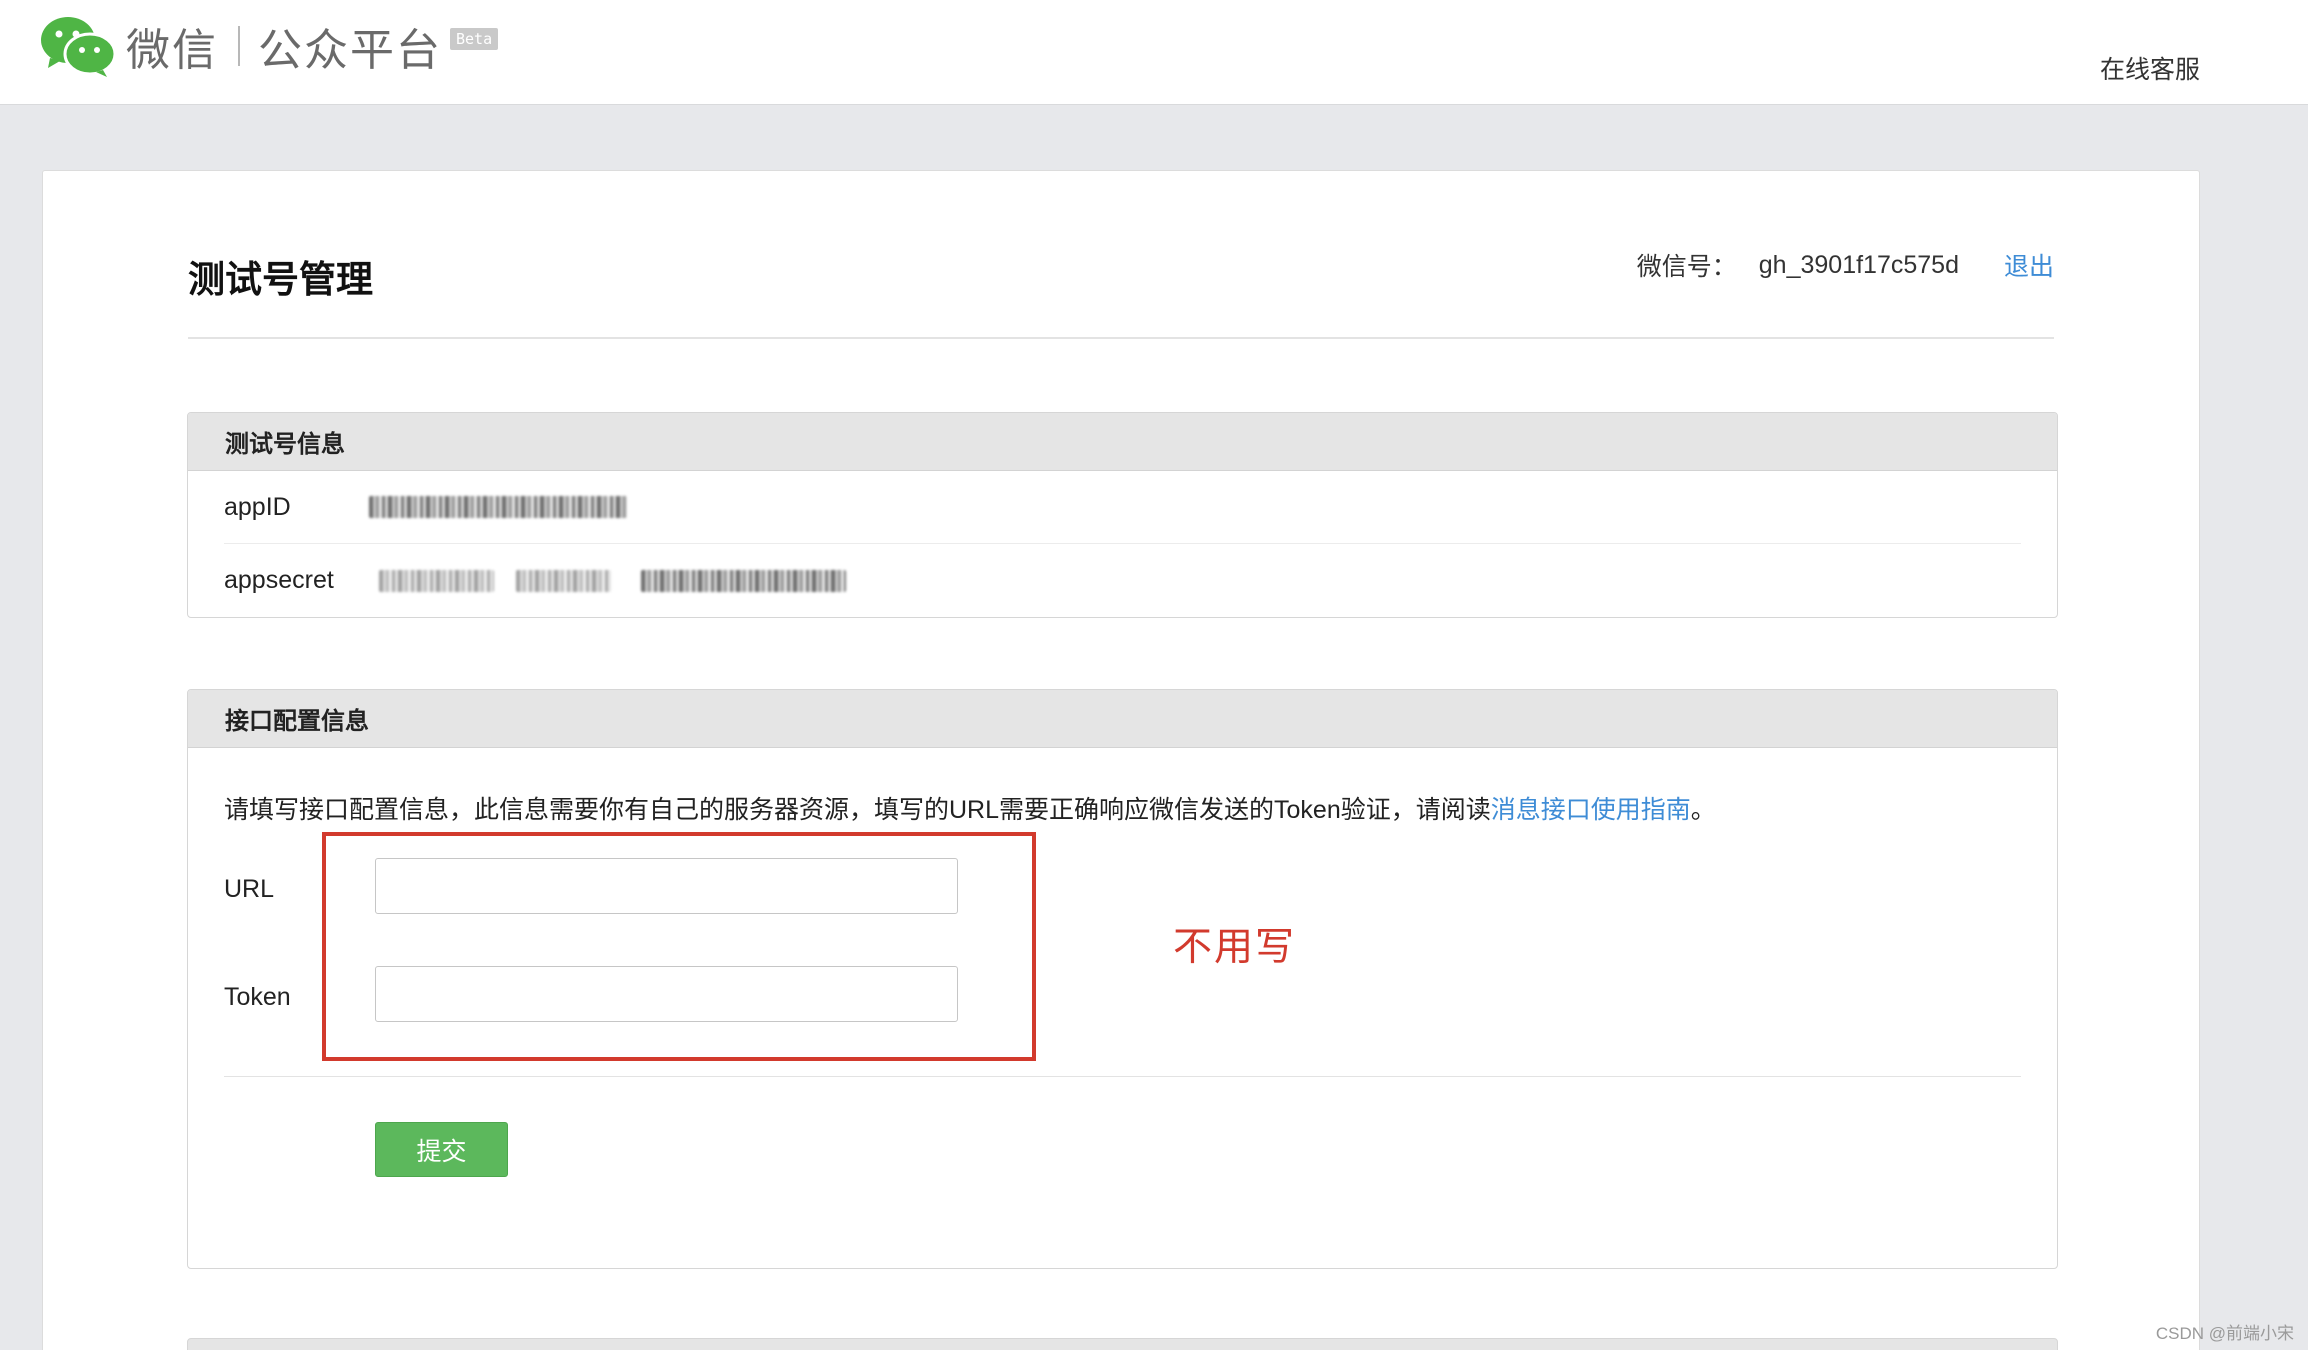  What do you see at coordinates (2150, 68) in the screenshot?
I see `online-service-link: 在线客服` at bounding box center [2150, 68].